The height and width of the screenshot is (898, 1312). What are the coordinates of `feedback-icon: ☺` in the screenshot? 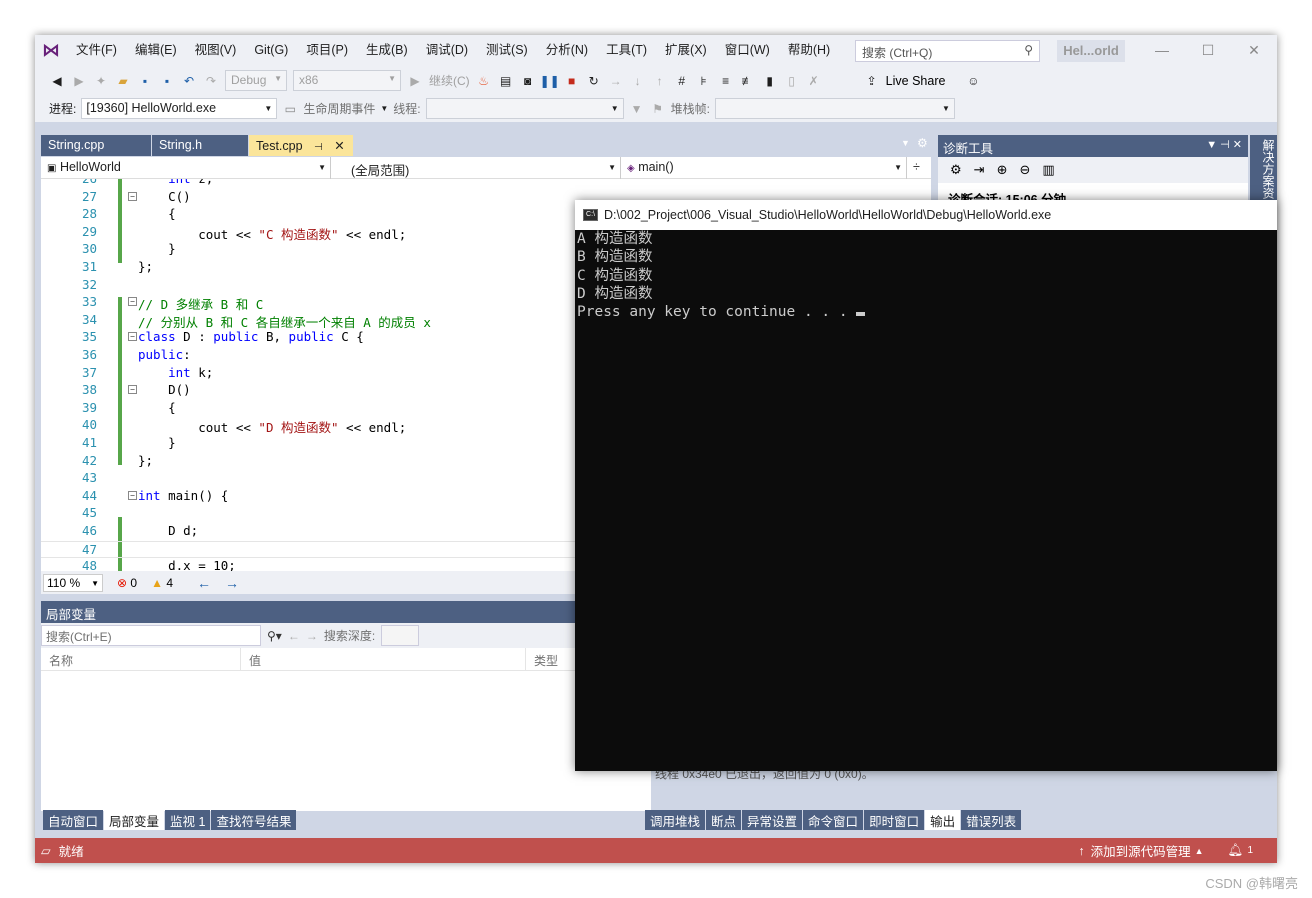 It's located at (973, 81).